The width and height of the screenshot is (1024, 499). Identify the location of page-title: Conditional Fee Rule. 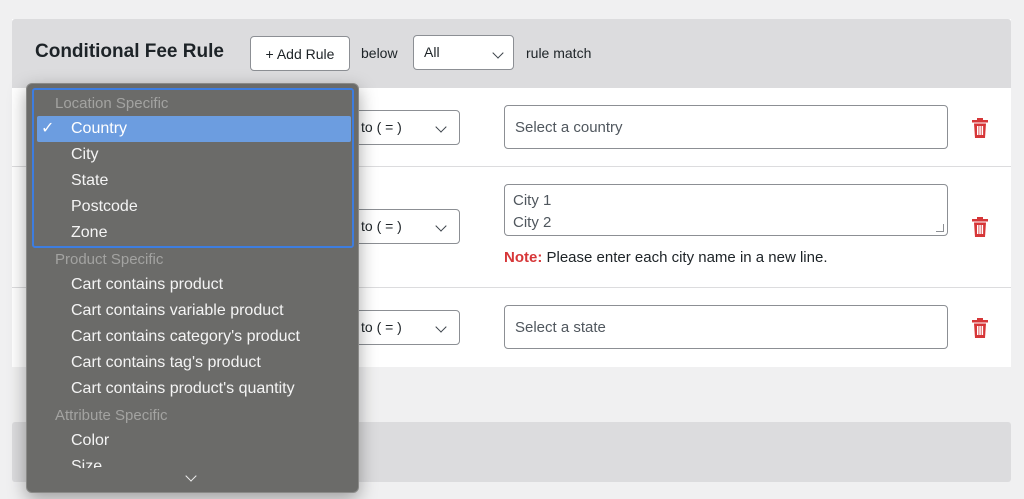
(129, 51).